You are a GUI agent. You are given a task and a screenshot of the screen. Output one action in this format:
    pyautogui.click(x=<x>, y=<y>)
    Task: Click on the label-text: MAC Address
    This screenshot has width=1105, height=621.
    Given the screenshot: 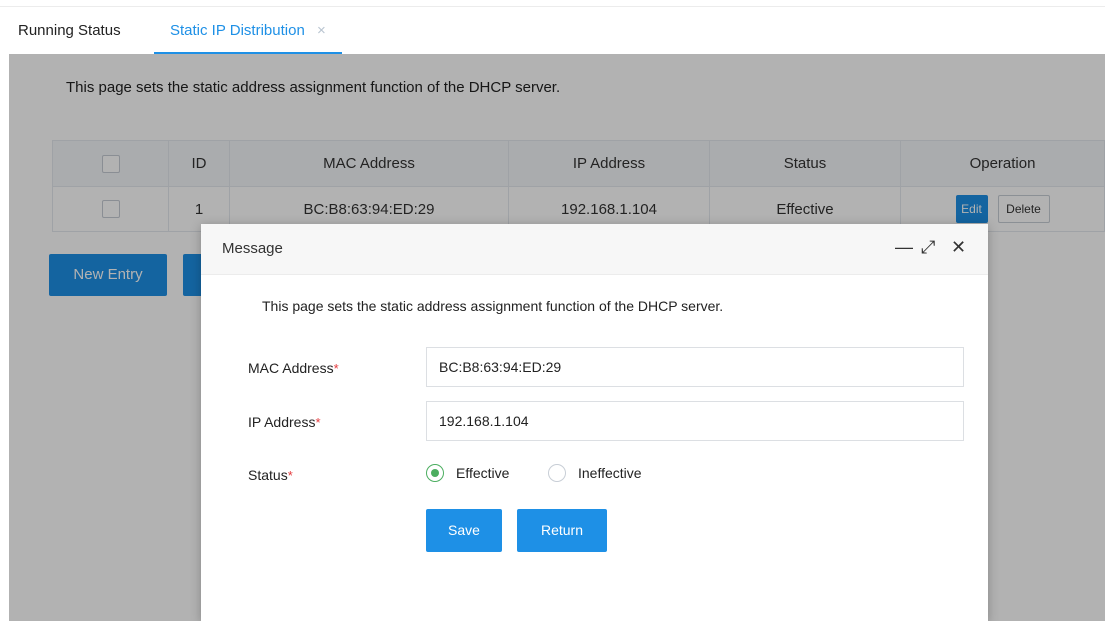 What is the action you would take?
    pyautogui.click(x=291, y=368)
    